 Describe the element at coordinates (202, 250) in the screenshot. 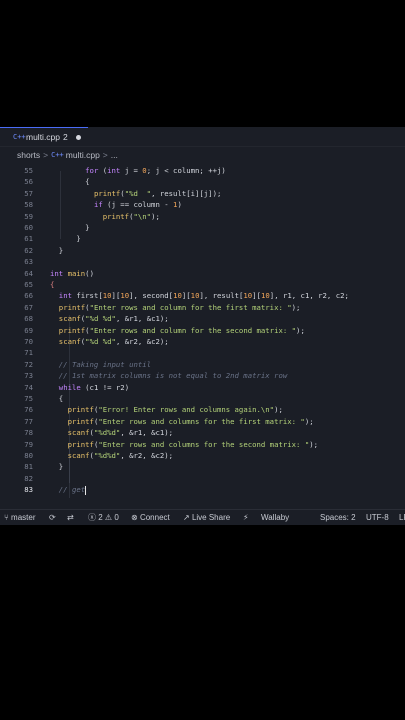

I see `code-line: 62 }` at that location.